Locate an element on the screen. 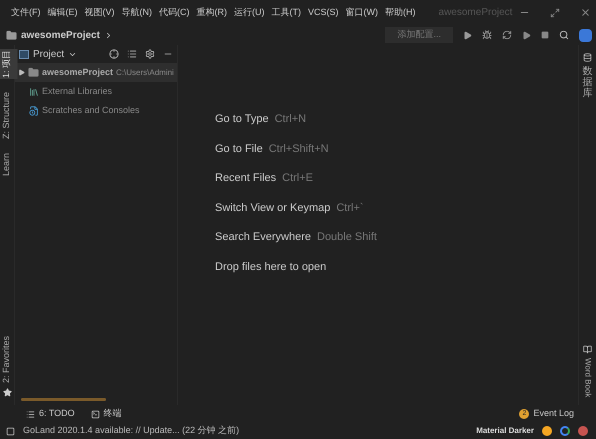 This screenshot has height=439, width=596. menu-item: 文件(F) is located at coordinates (25, 13).